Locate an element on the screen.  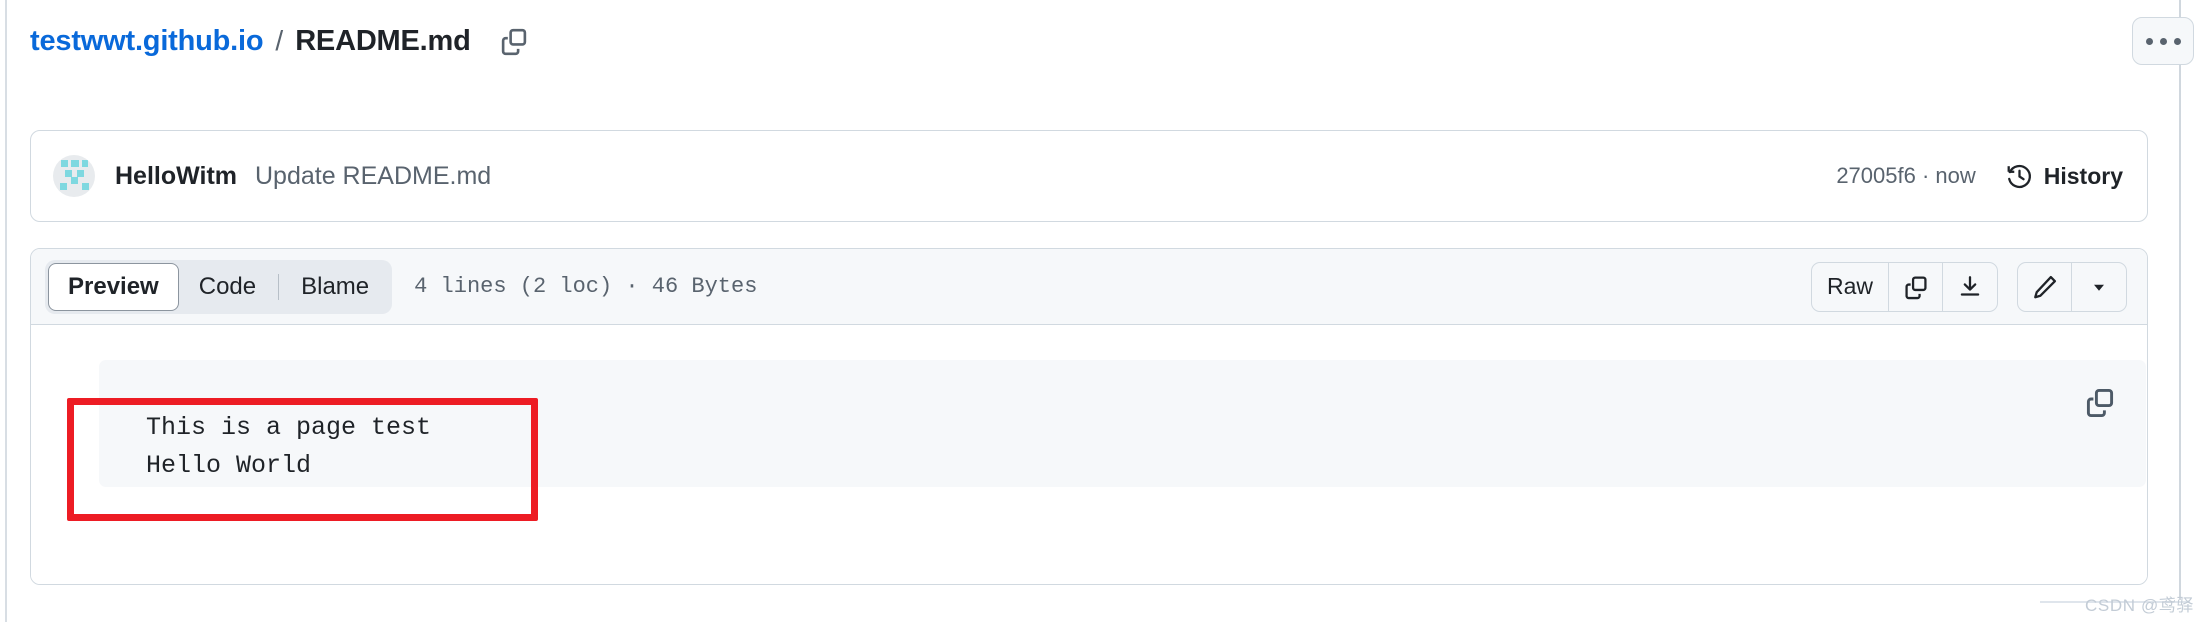
watermark-text: CSDN @鸢驿 is located at coordinates (2139, 605).